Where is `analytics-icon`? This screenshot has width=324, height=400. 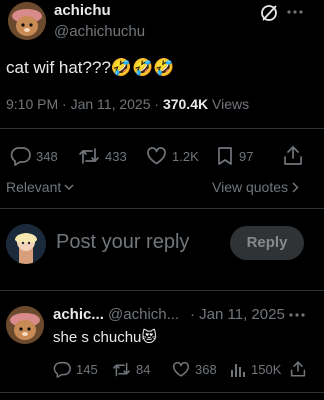 analytics-icon is located at coordinates (238, 369).